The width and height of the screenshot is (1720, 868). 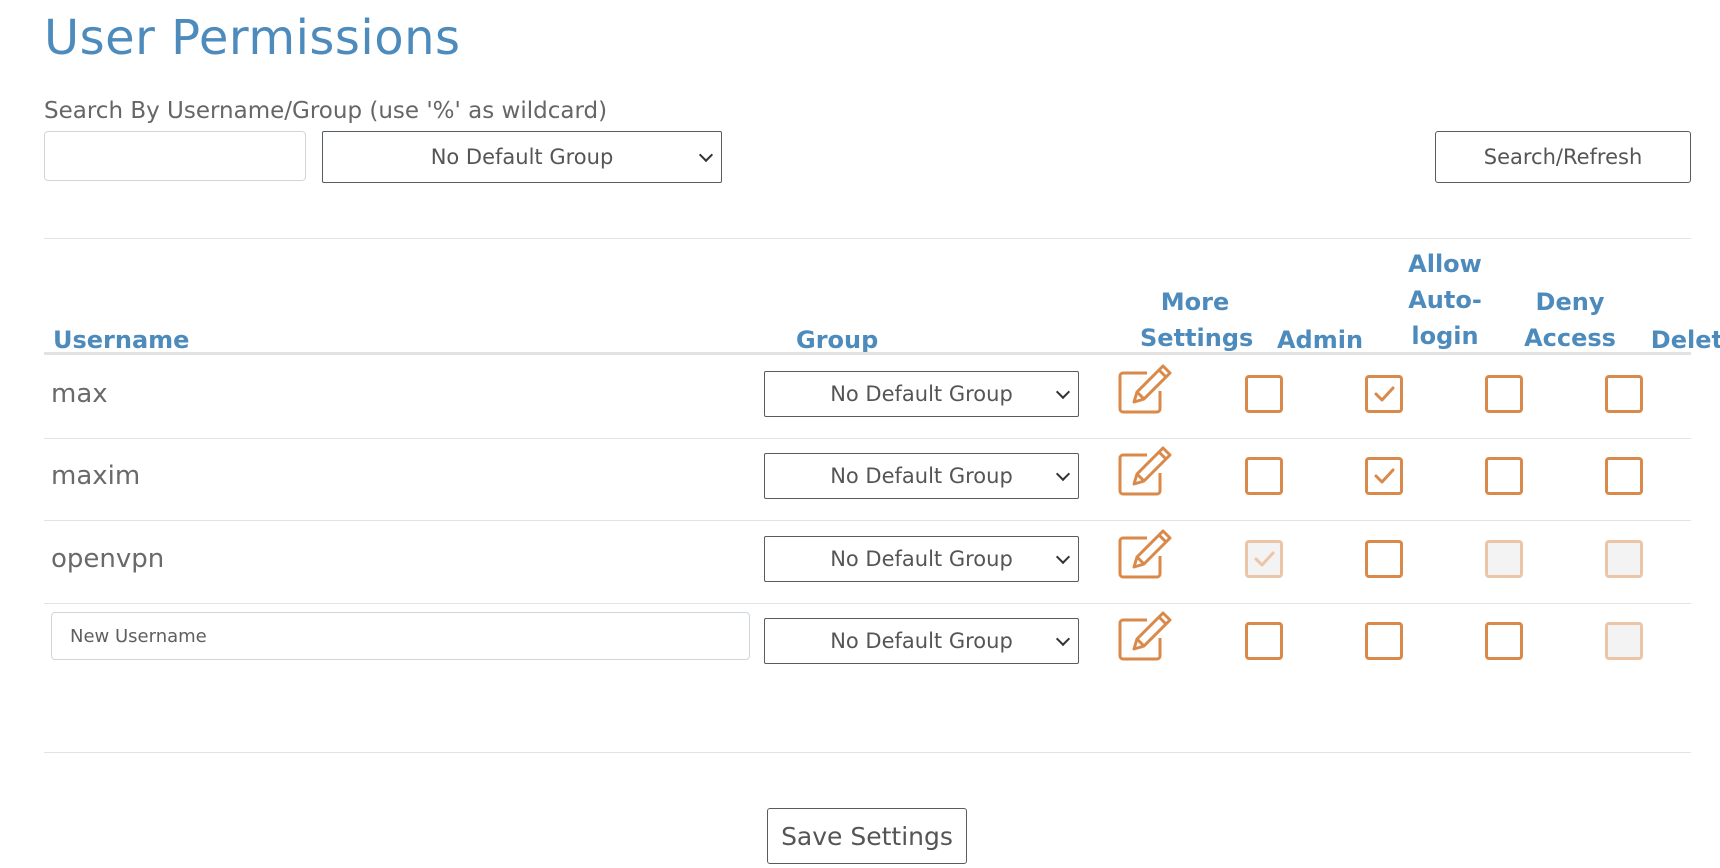 I want to click on row-username: maxim, so click(x=96, y=476).